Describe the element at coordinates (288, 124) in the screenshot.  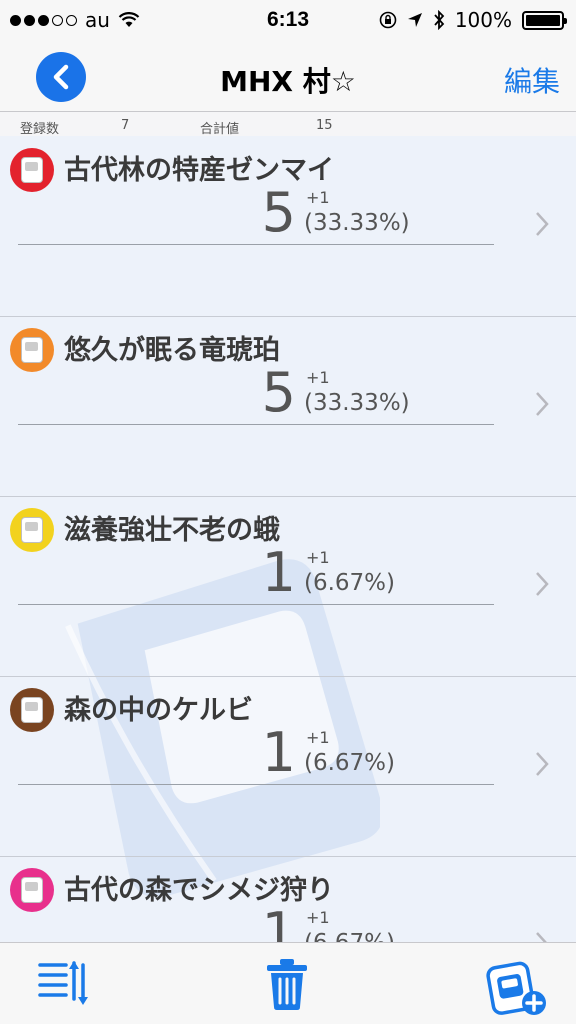
I see `summary-bar: 登録数 7 合計値 15` at that location.